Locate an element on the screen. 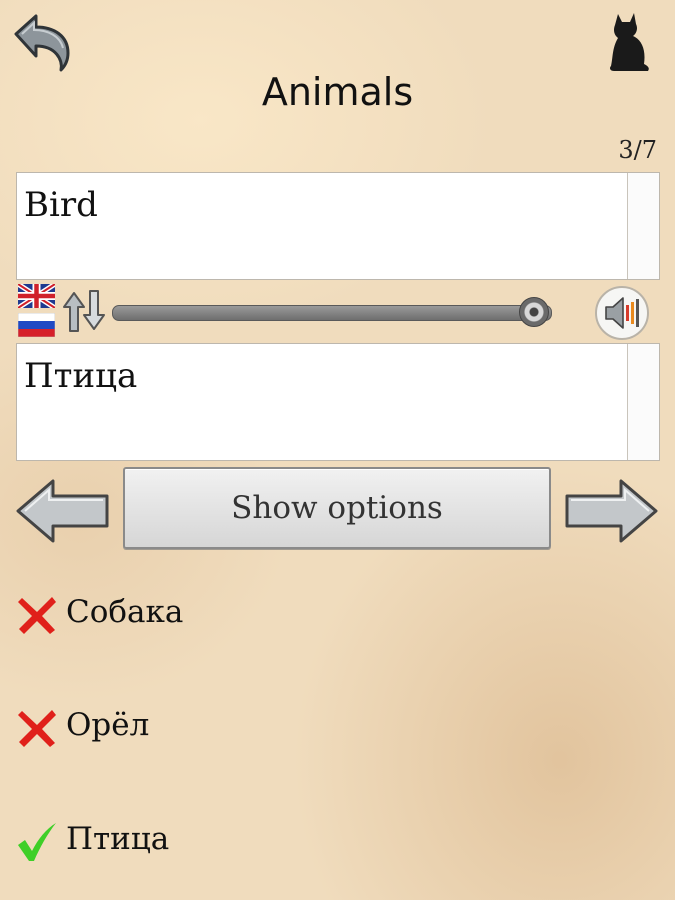 The height and width of the screenshot is (900, 675). cat-icon is located at coordinates (628, 41).